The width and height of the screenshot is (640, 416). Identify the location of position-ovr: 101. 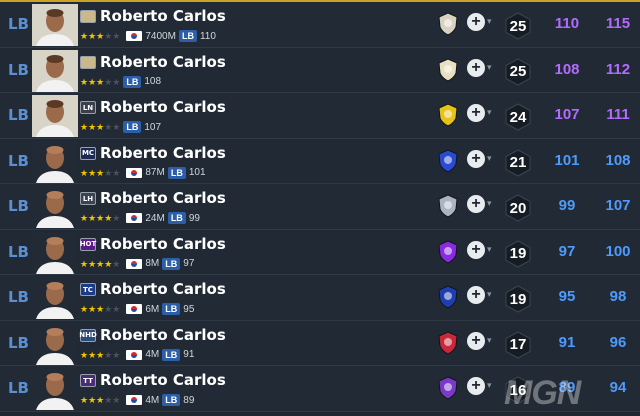
(197, 172).